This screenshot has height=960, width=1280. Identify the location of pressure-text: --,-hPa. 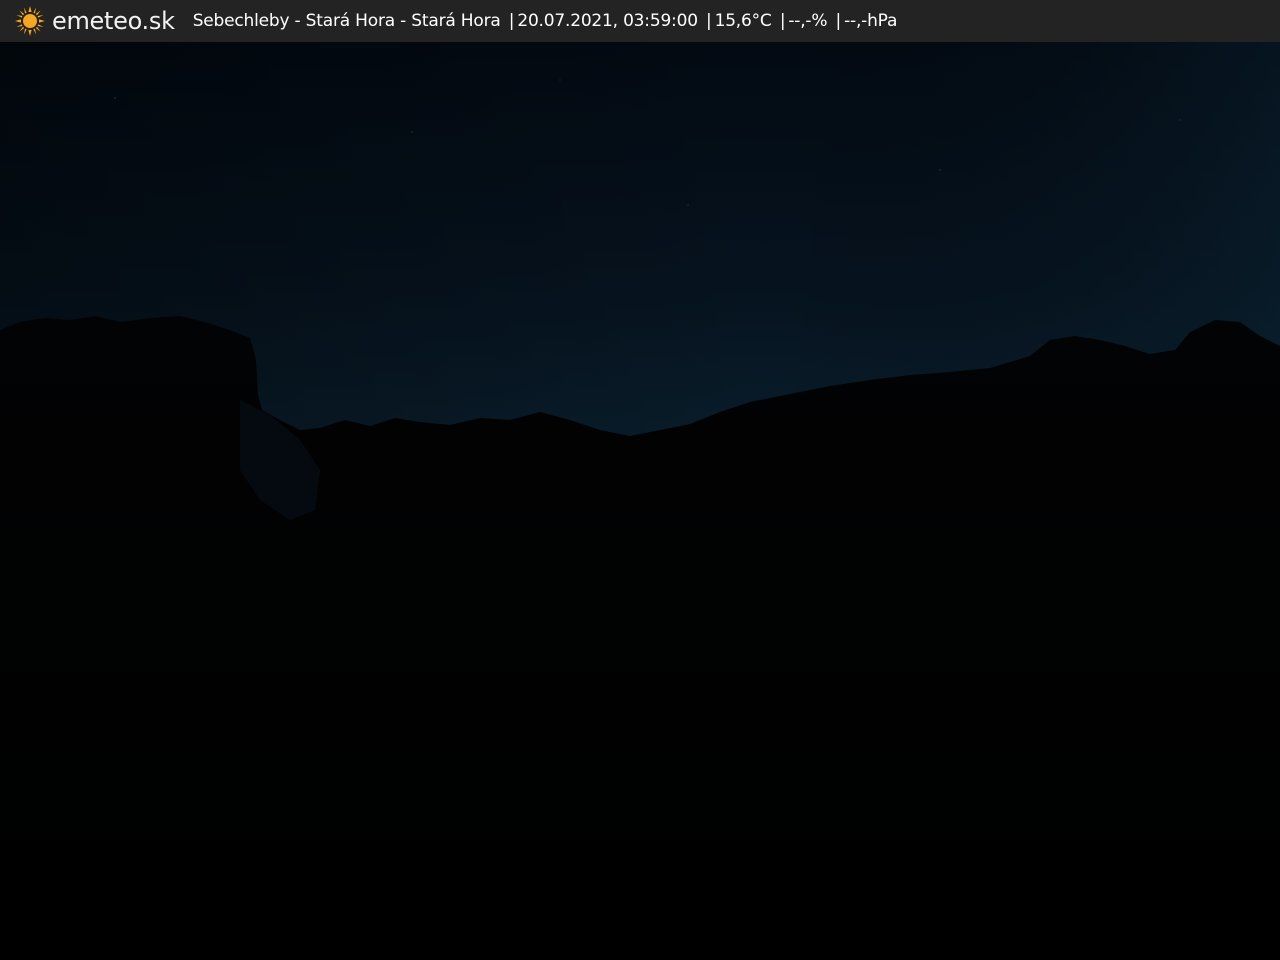
(871, 21).